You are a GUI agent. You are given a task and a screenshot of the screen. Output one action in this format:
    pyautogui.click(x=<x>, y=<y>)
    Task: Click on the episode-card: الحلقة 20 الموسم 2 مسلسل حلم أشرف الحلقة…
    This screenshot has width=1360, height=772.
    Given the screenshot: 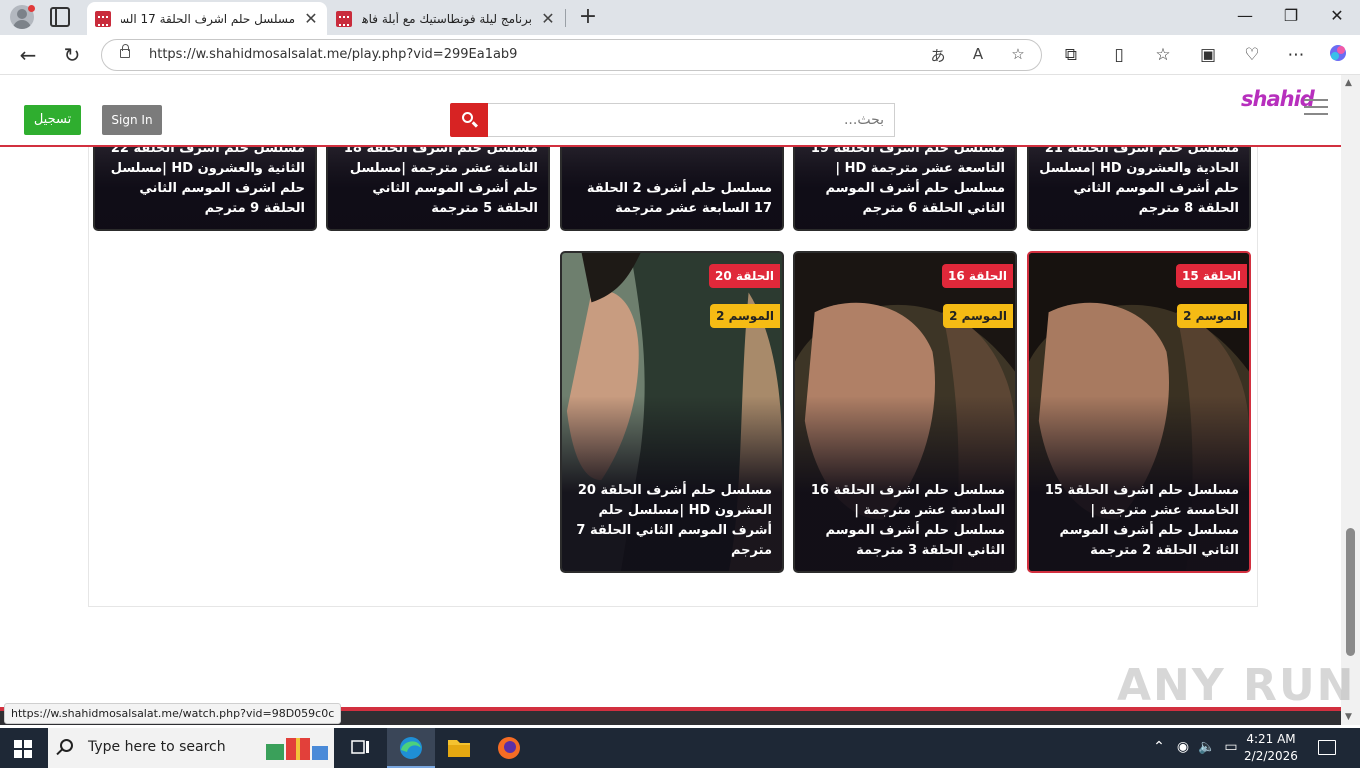 What is the action you would take?
    pyautogui.click(x=672, y=412)
    